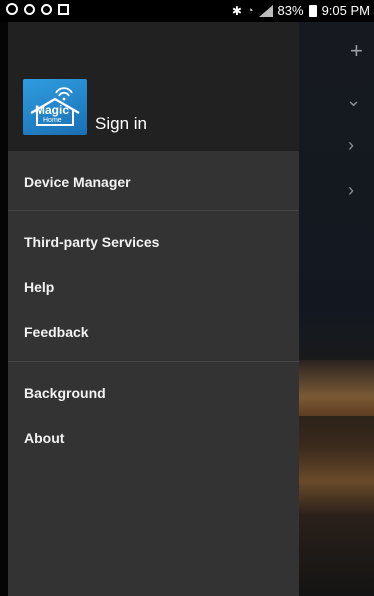  I want to click on plus-icon: +, so click(356, 51).